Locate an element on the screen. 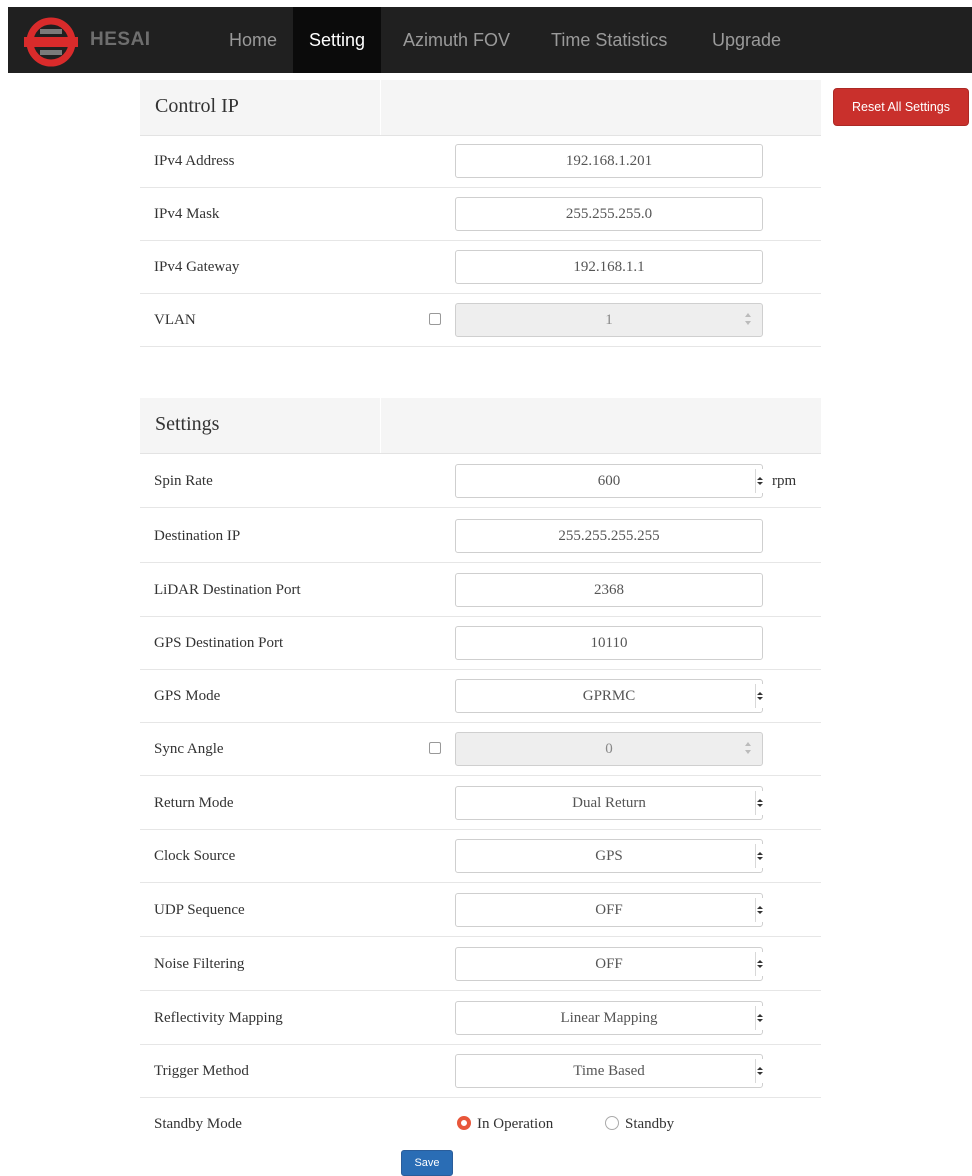  settings-title: Settings is located at coordinates (187, 424).